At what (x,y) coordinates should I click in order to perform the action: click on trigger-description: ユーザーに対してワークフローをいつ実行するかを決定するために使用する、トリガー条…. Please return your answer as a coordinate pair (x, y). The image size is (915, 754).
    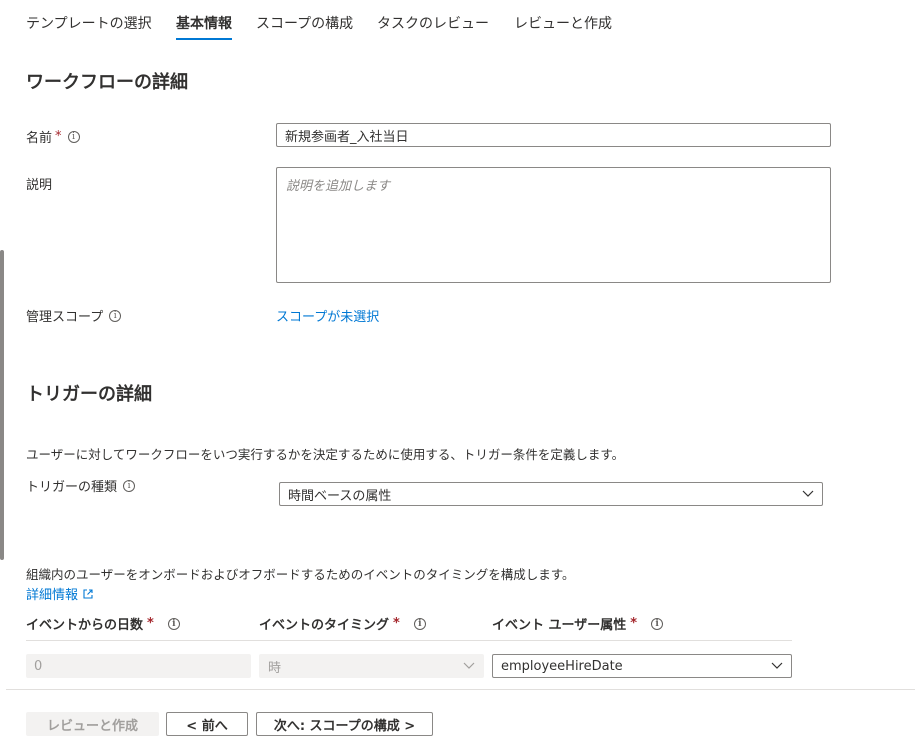
    Looking at the image, I should click on (325, 454).